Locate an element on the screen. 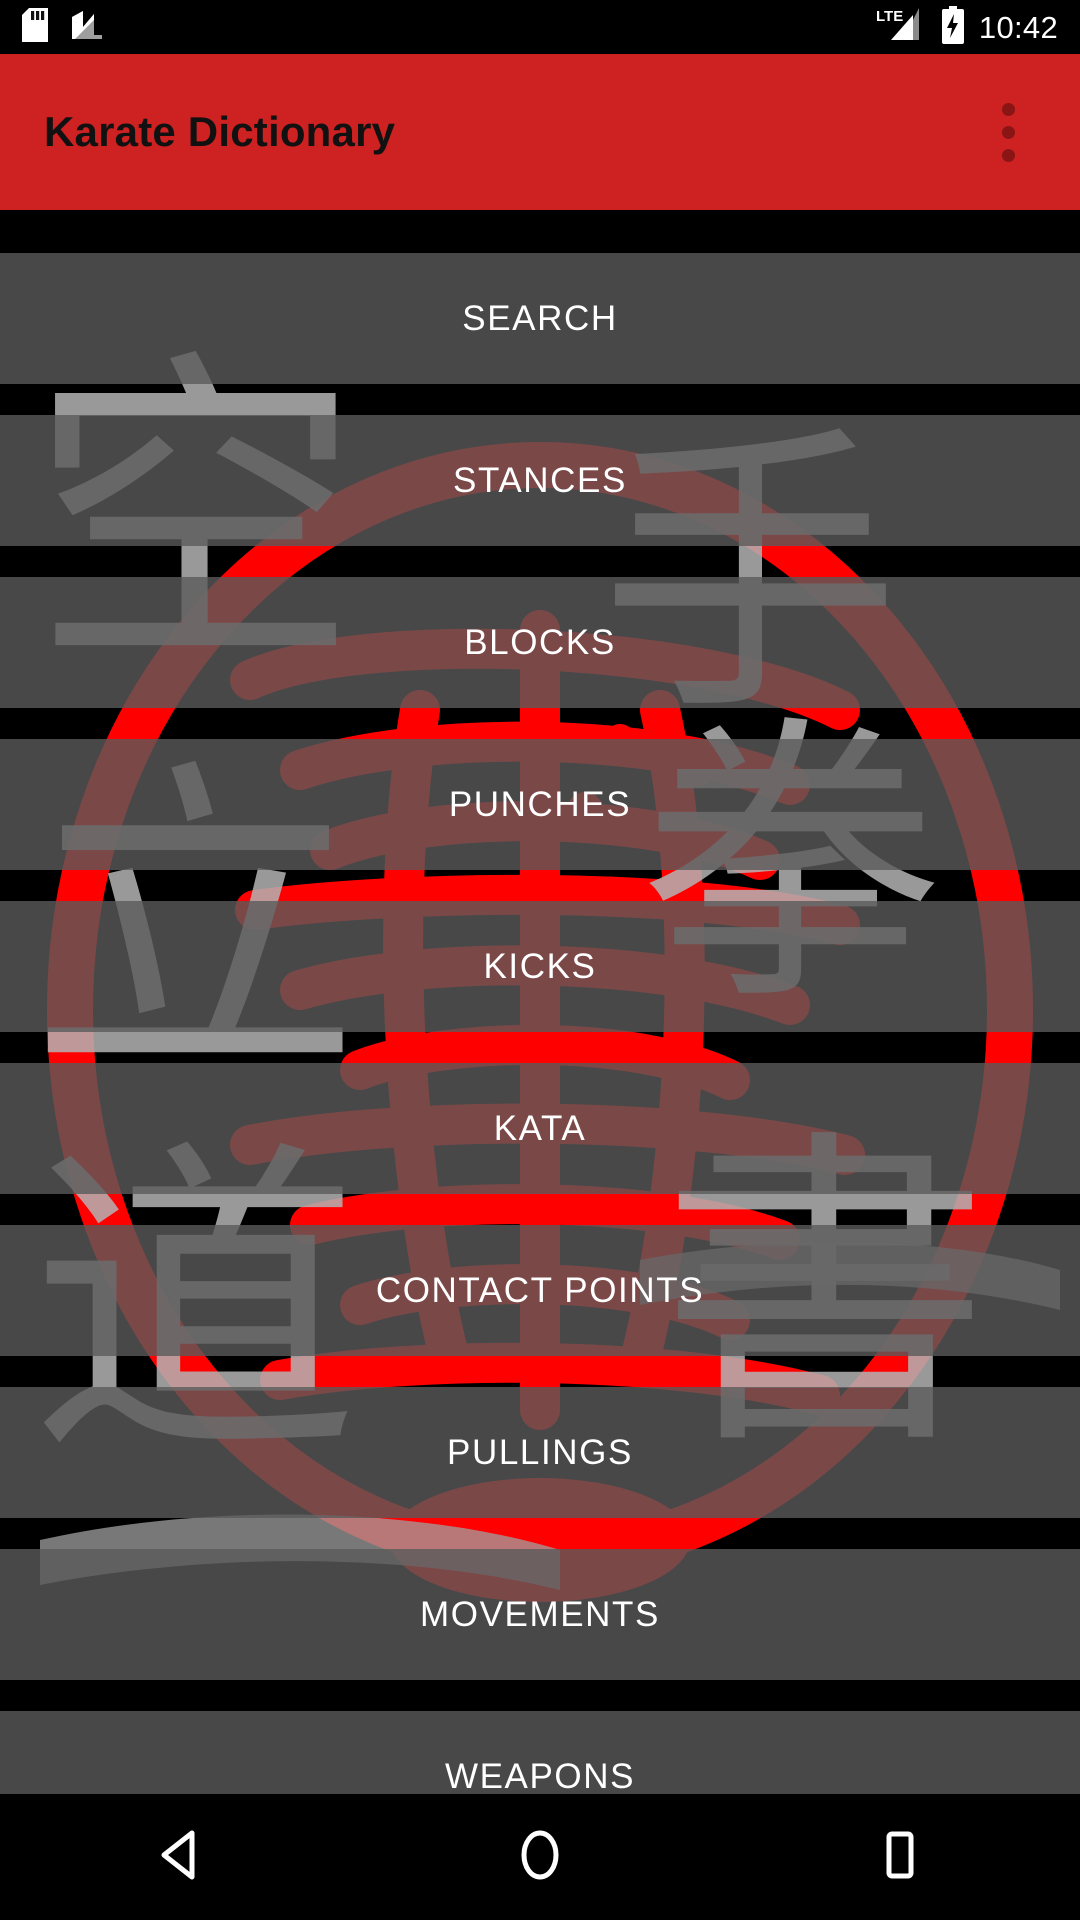 The height and width of the screenshot is (1920, 1080). menu-item-label: CONTACT POINTS is located at coordinates (540, 1290).